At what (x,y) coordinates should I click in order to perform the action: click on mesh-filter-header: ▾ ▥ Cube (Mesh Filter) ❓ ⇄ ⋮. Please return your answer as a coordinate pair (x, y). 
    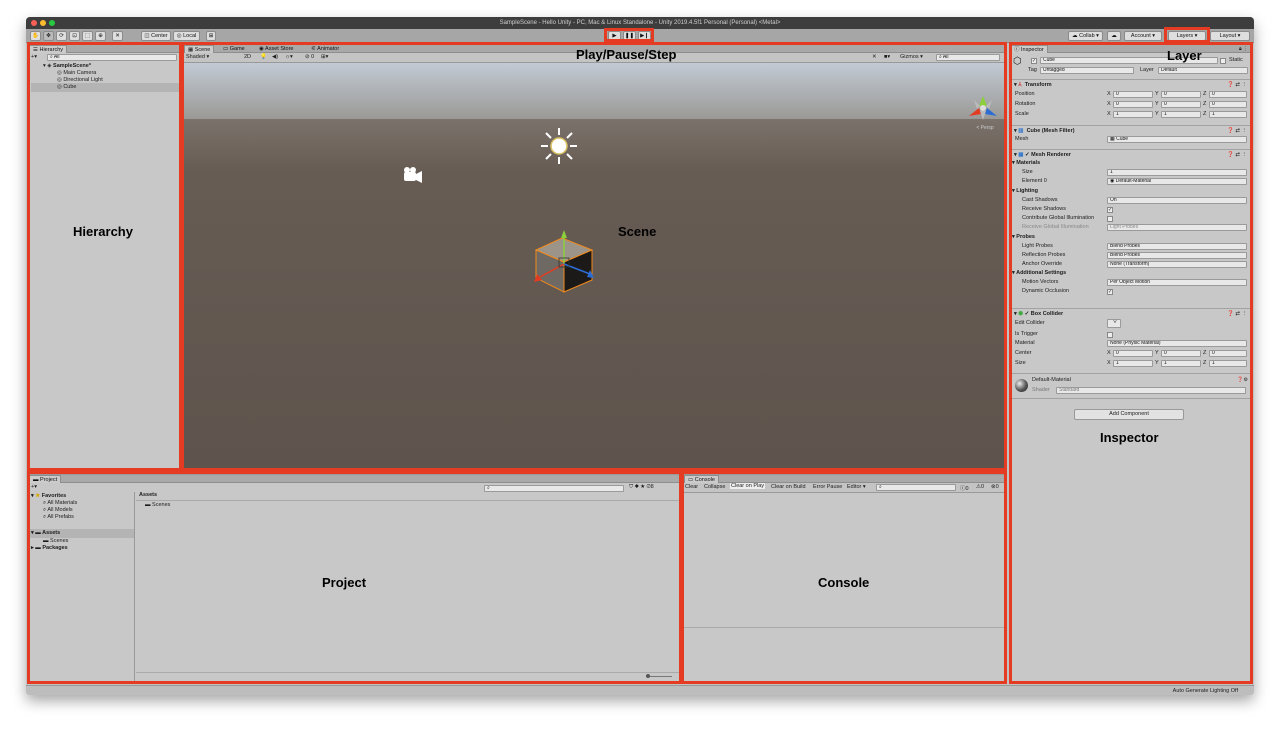
    Looking at the image, I should click on (1130, 130).